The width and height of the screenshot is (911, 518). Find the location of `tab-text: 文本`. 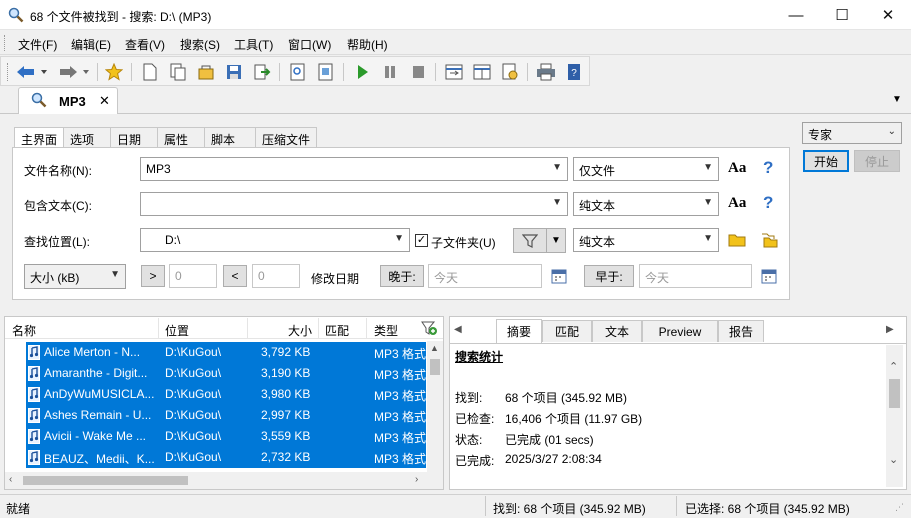

tab-text: 文本 is located at coordinates (617, 331).